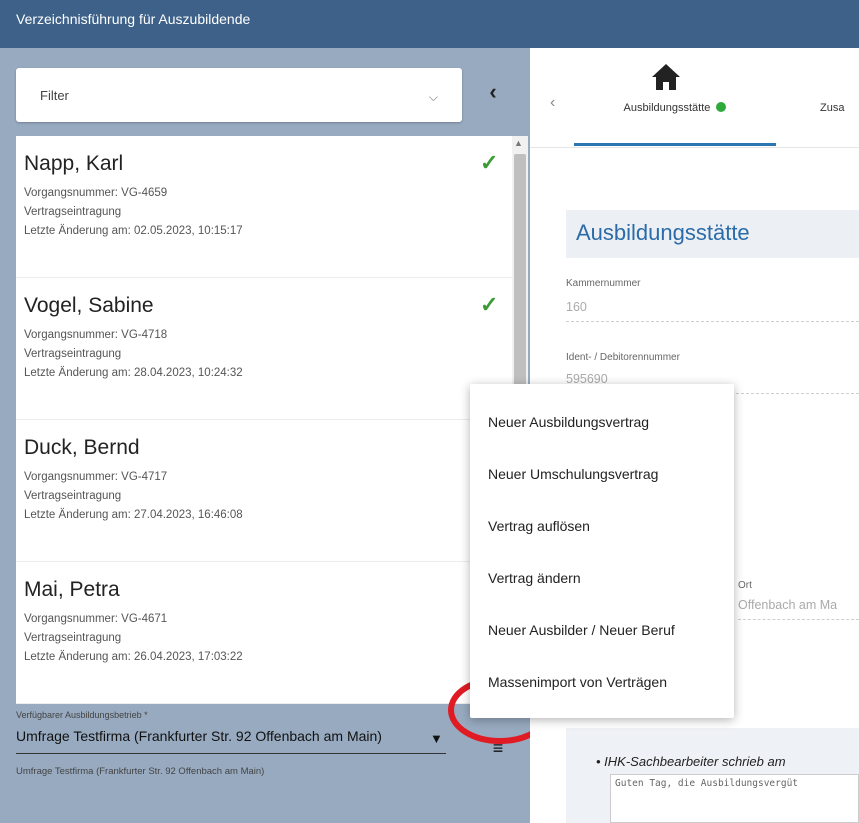 This screenshot has width=859, height=823. I want to click on section-header: Ausbildungsstätte, so click(712, 234).